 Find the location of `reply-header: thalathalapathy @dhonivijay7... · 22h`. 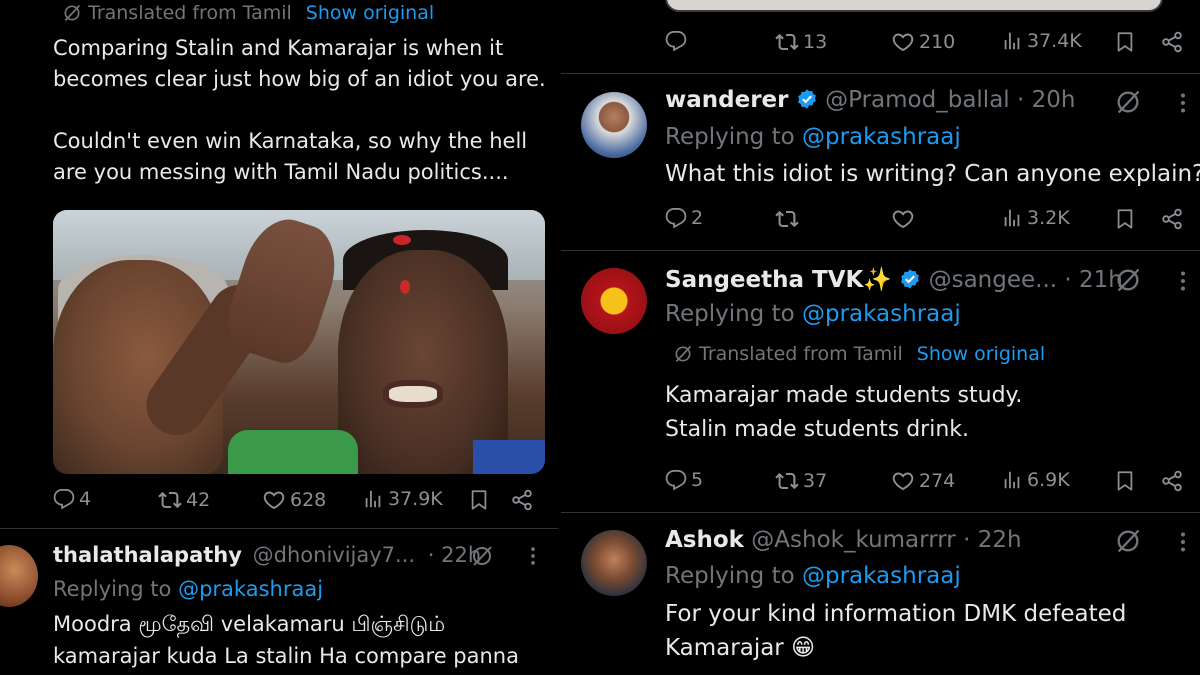

reply-header: thalathalapathy @dhonivijay7... · 22h is located at coordinates (267, 555).